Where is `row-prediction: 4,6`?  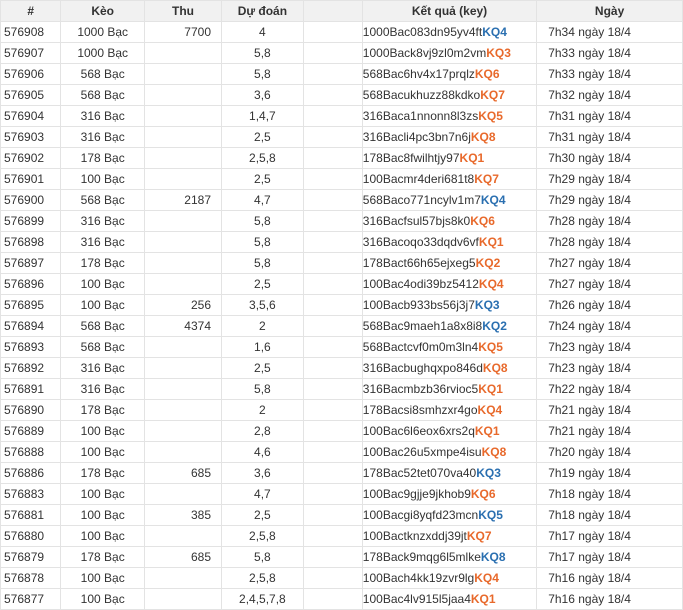 row-prediction: 4,6 is located at coordinates (262, 452).